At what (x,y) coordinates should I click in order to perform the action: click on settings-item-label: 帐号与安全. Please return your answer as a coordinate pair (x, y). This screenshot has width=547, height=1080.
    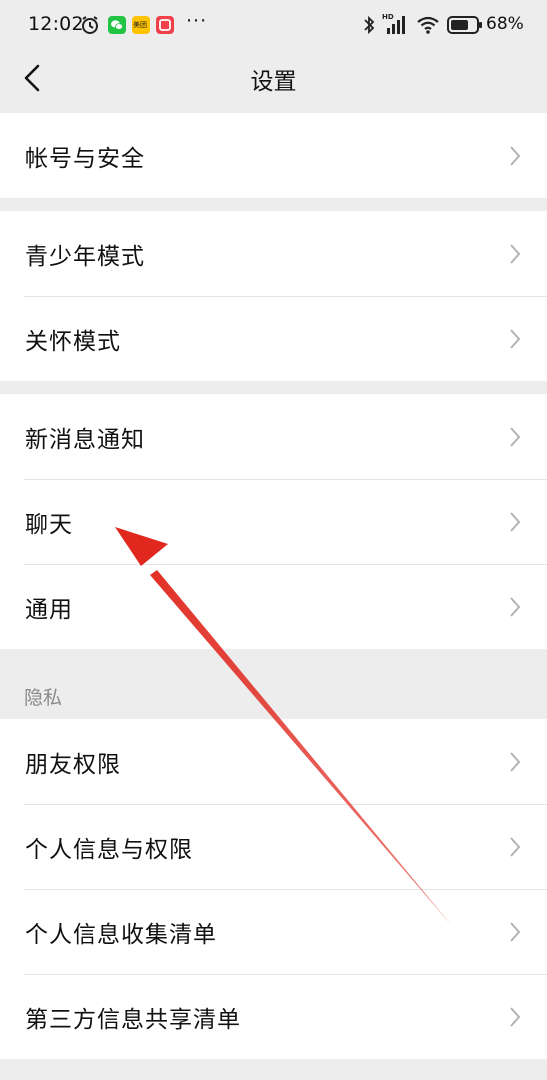
    Looking at the image, I should click on (85, 159).